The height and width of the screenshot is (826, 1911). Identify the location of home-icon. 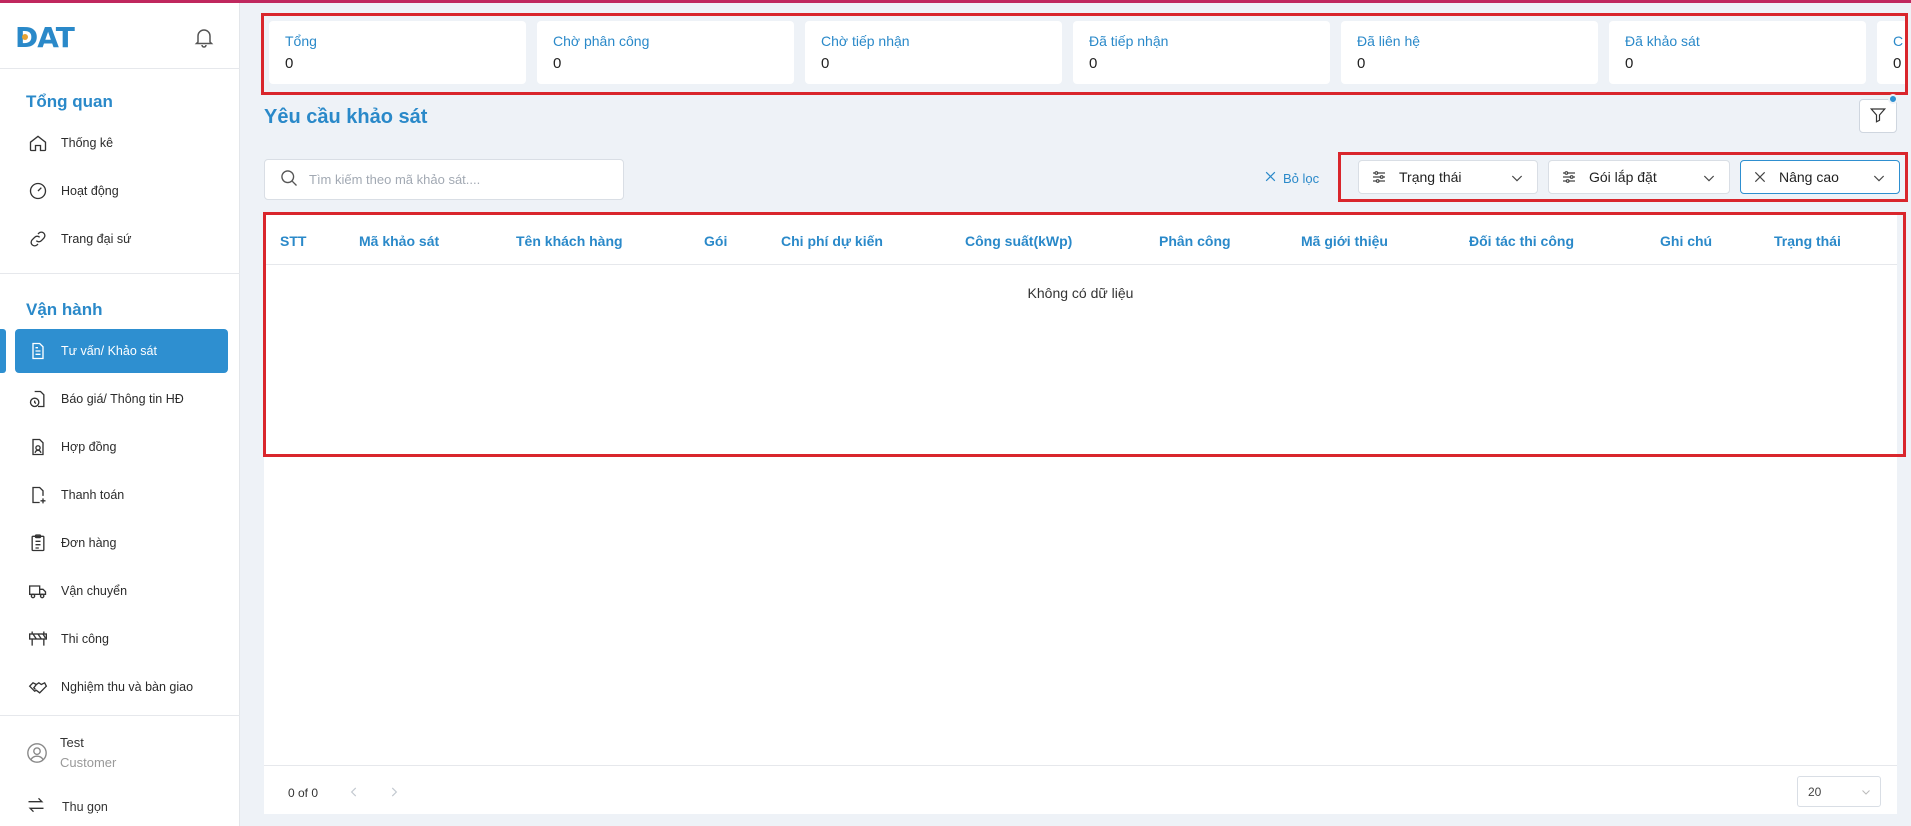
(38, 143).